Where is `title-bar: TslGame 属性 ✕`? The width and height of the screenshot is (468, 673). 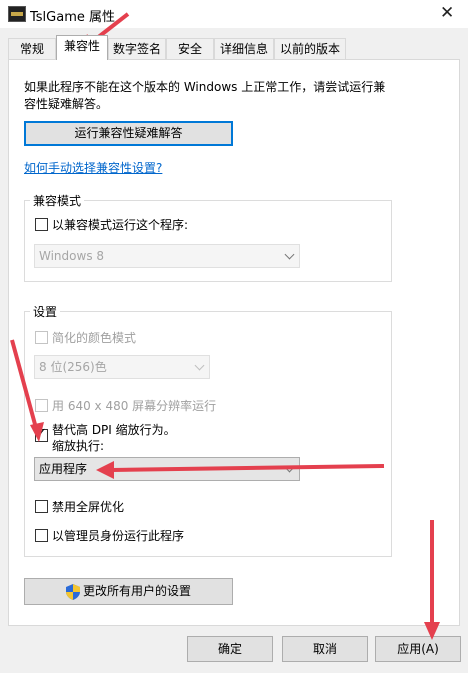 title-bar: TslGame 属性 ✕ is located at coordinates (234, 14).